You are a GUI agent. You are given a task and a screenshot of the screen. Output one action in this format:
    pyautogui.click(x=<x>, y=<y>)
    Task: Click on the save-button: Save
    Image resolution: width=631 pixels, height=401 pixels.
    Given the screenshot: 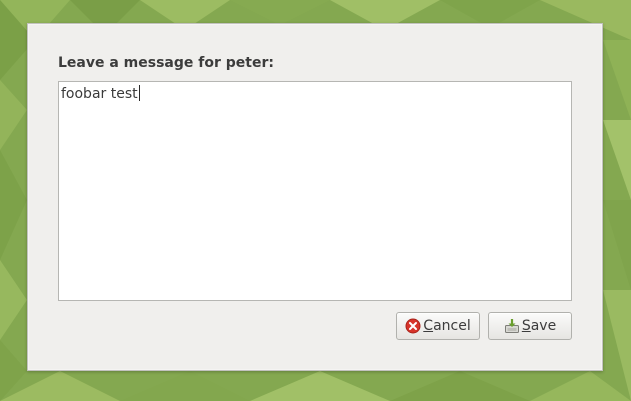 What is the action you would take?
    pyautogui.click(x=530, y=326)
    